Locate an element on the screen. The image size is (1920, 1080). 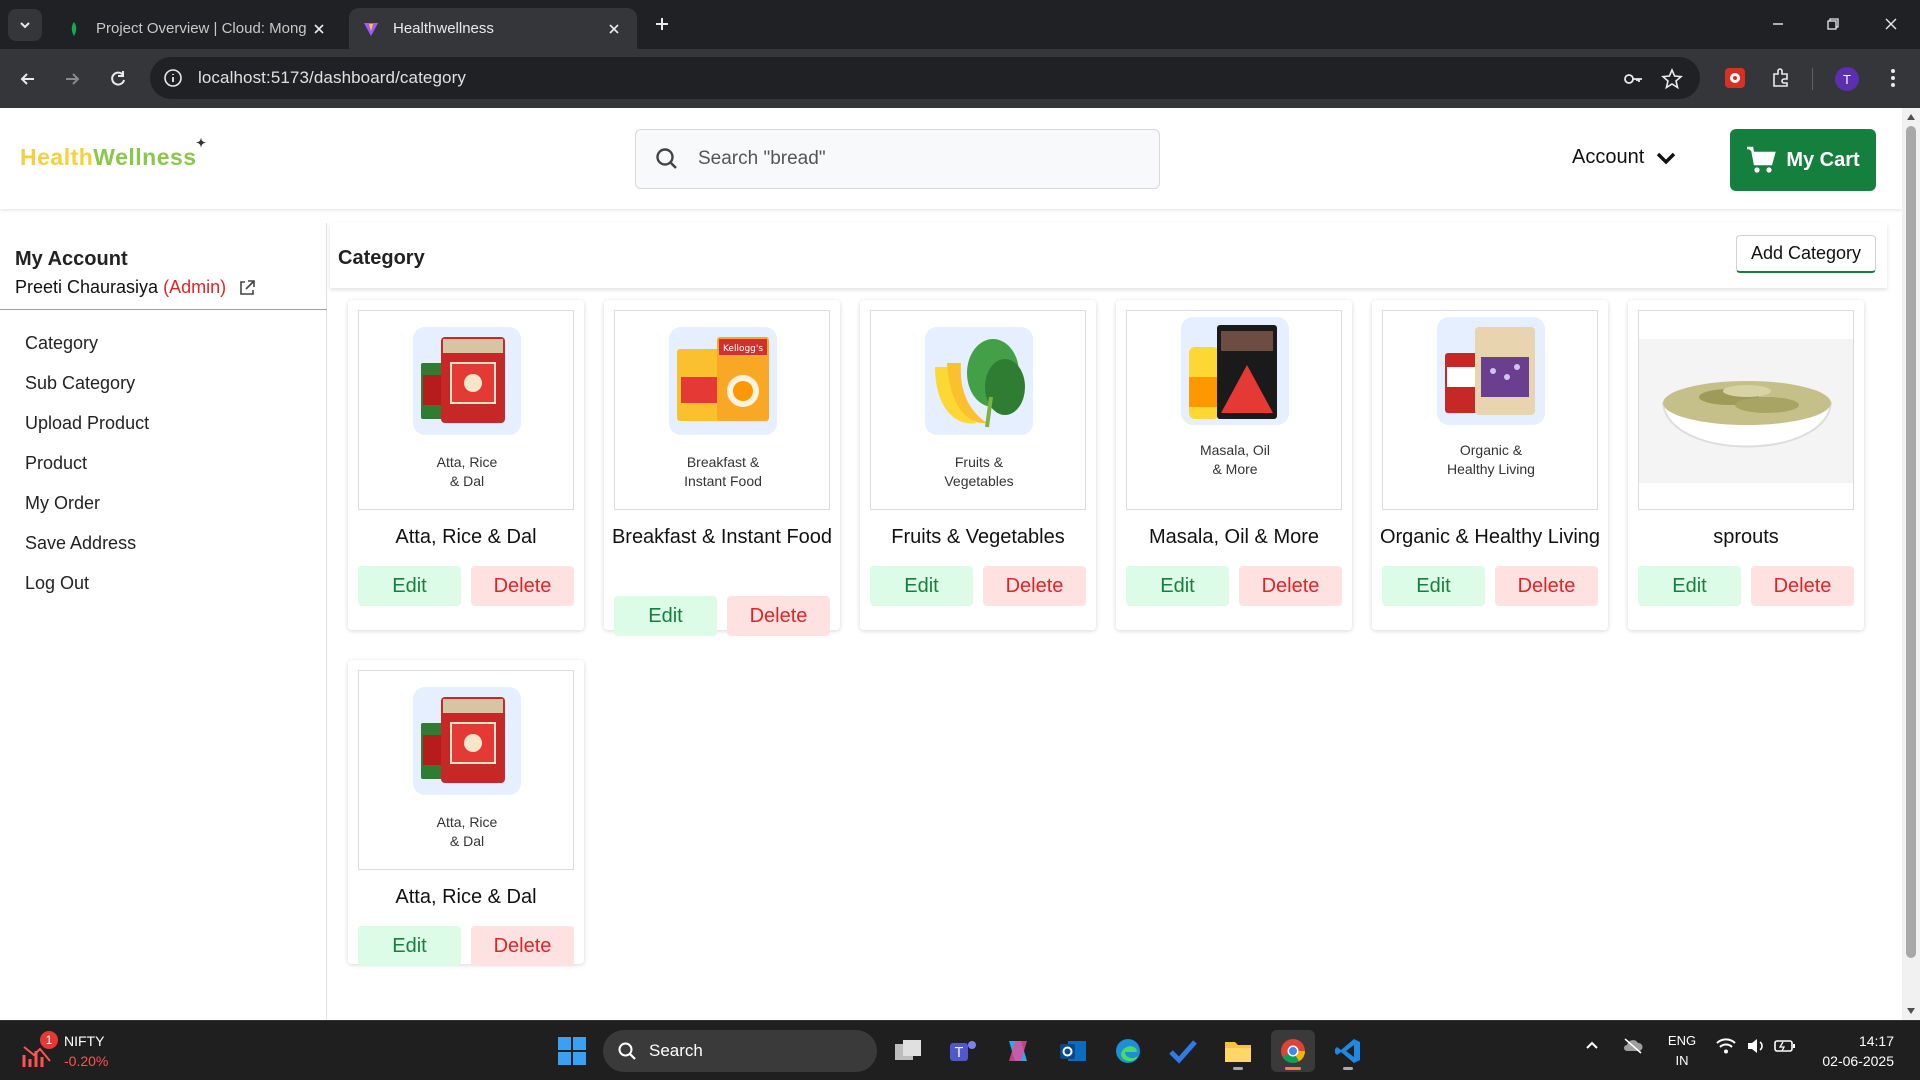
more-menu-icon is located at coordinates (1893, 78).